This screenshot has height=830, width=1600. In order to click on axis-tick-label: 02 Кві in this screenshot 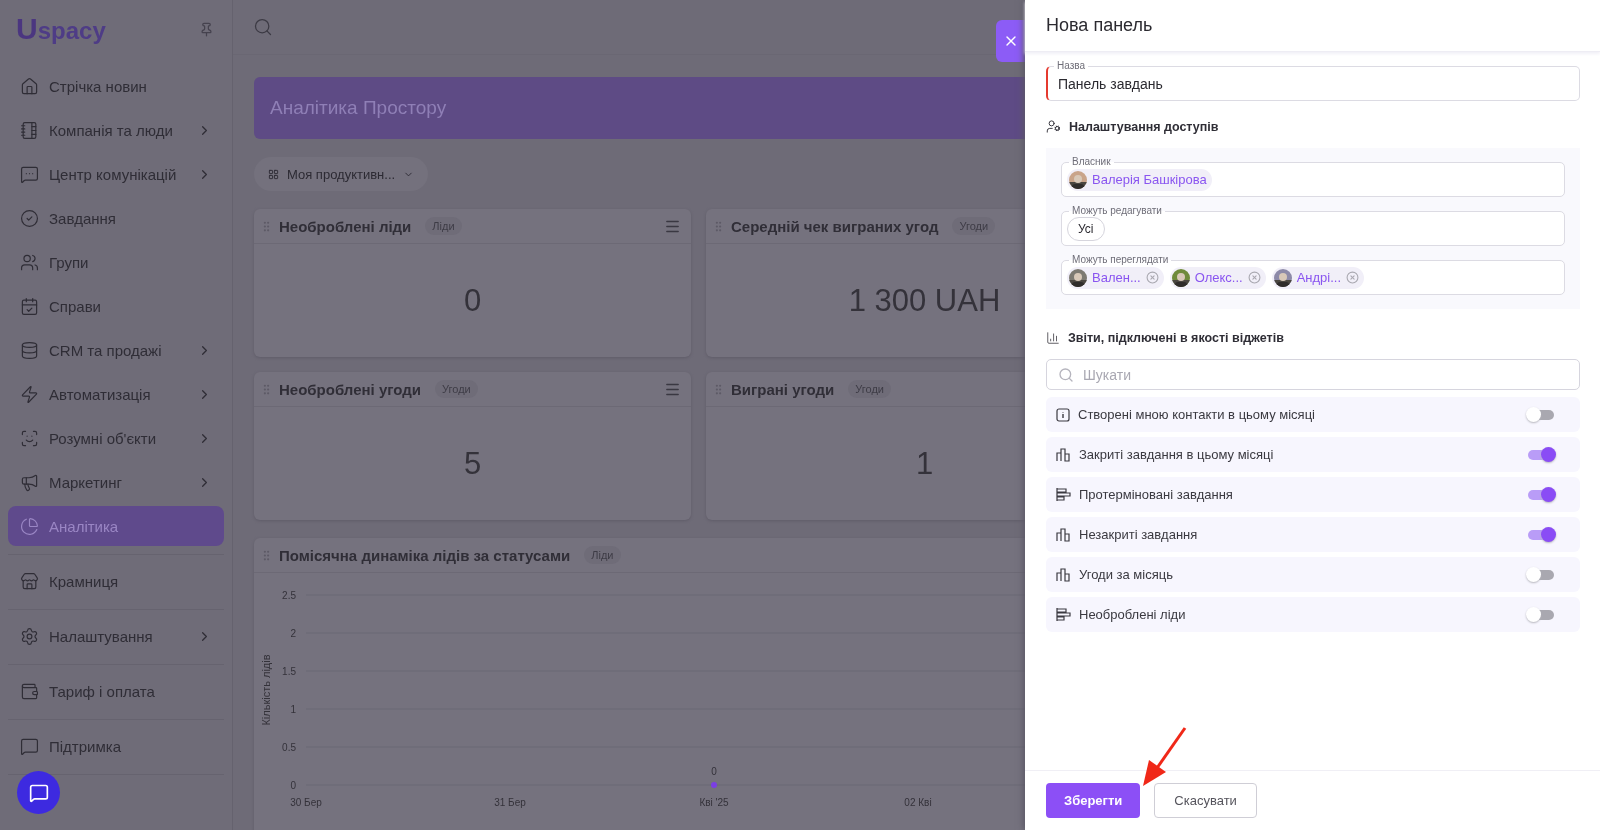, I will do `click(918, 802)`.